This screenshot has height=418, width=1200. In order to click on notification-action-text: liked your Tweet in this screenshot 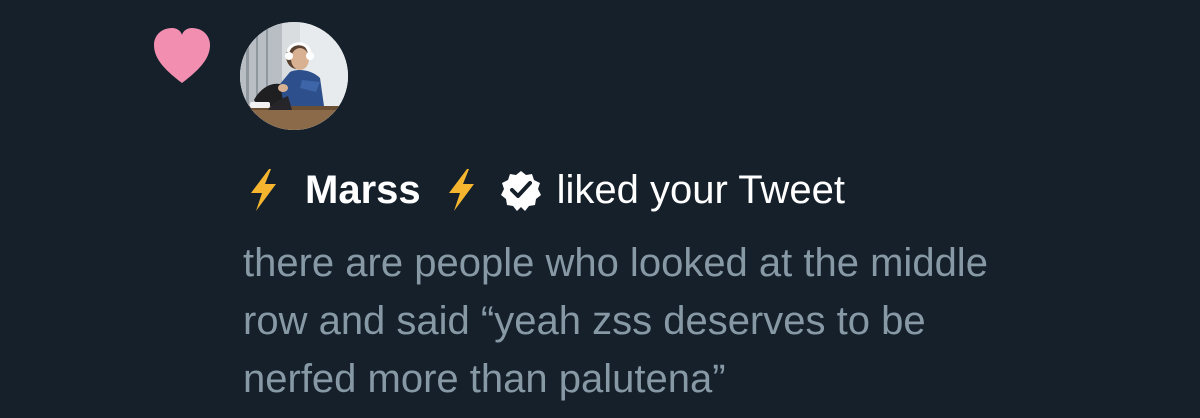, I will do `click(700, 190)`.